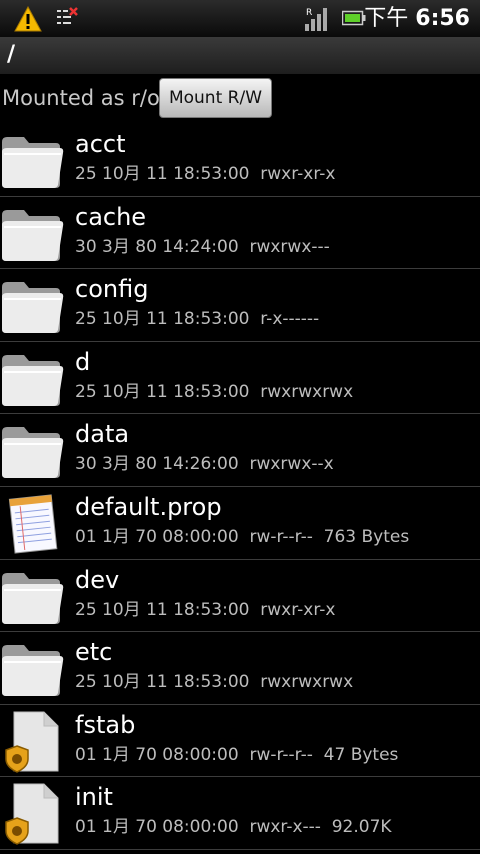 This screenshot has height=854, width=480. What do you see at coordinates (366, 536) in the screenshot?
I see `file-size: 763 Bytes` at bounding box center [366, 536].